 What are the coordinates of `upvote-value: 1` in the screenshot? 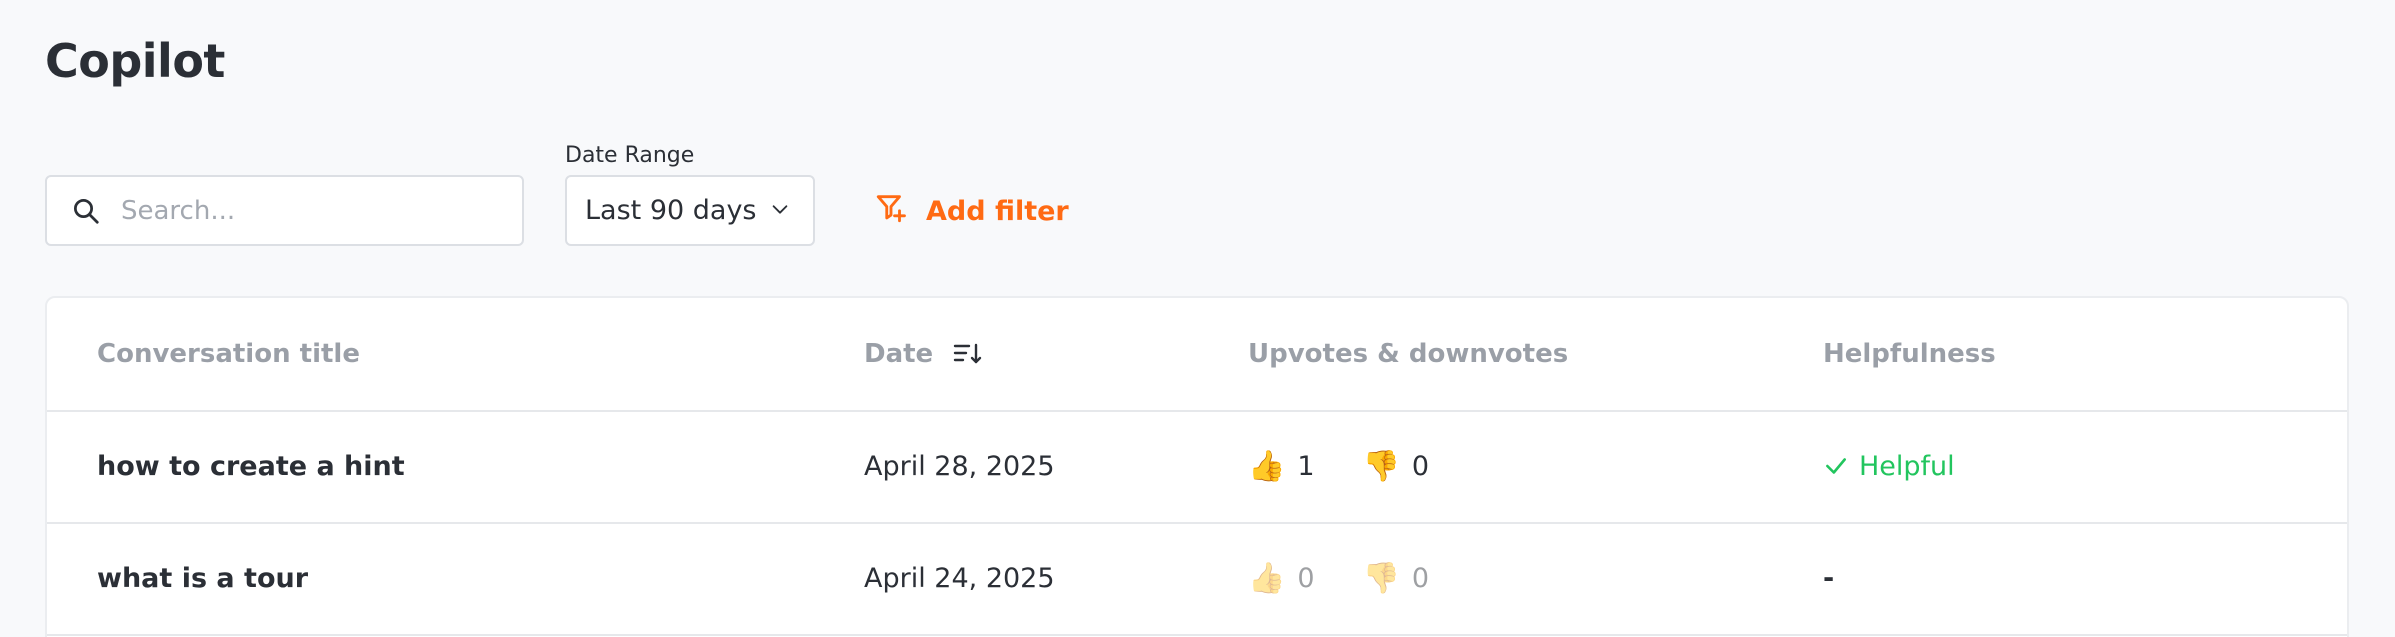 It's located at (1306, 466).